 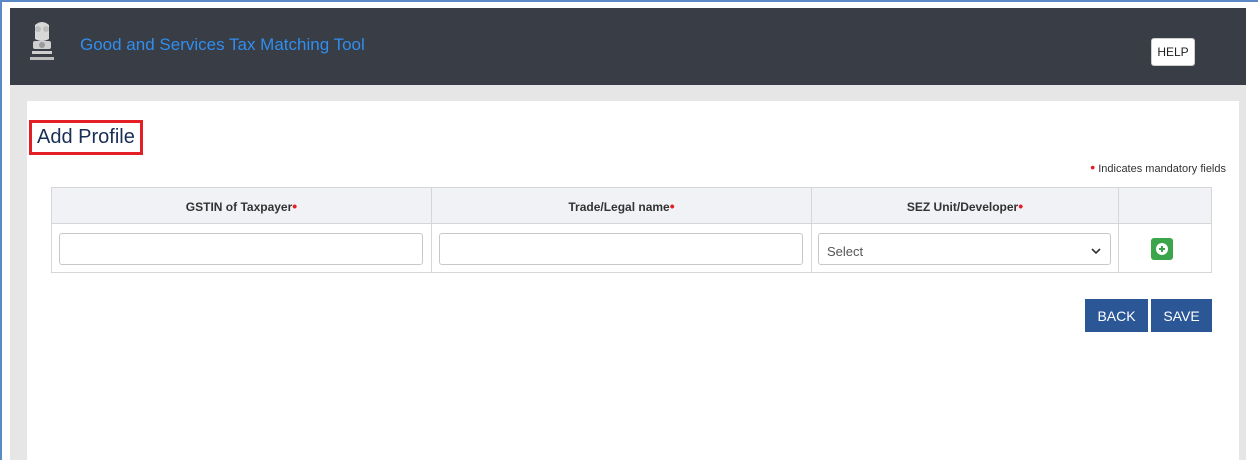 I want to click on national-emblem-icon, so click(x=42, y=43).